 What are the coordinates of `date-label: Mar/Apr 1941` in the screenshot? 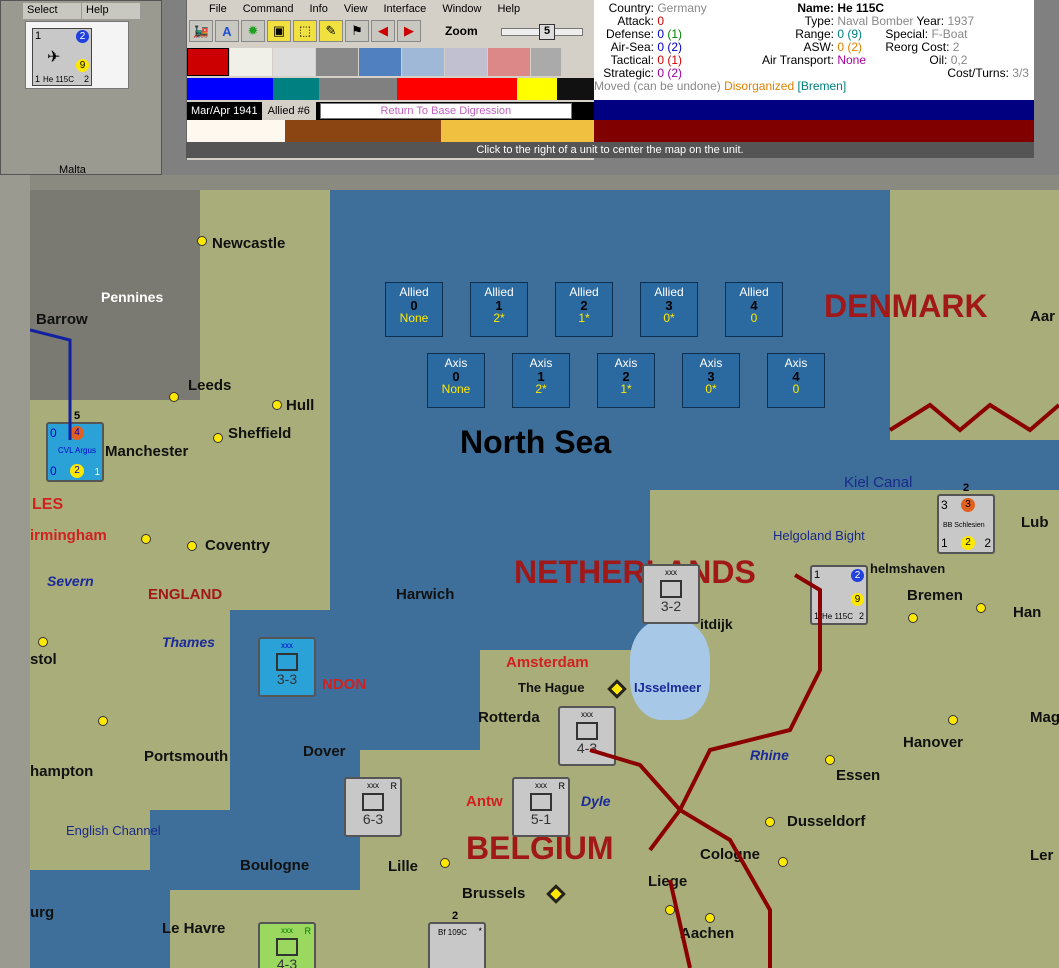 It's located at (224, 111).